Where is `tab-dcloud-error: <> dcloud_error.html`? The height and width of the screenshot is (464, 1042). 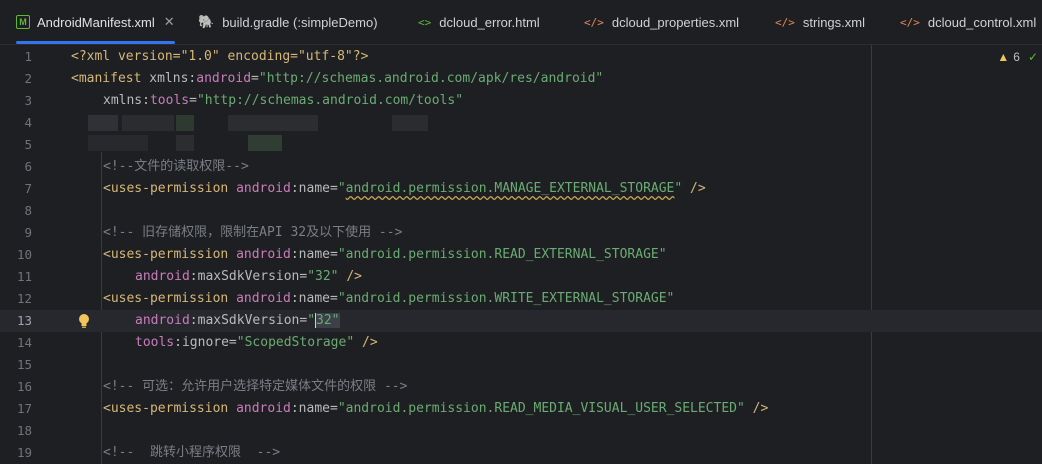
tab-dcloud-error: <> dcloud_error.html is located at coordinates (479, 22).